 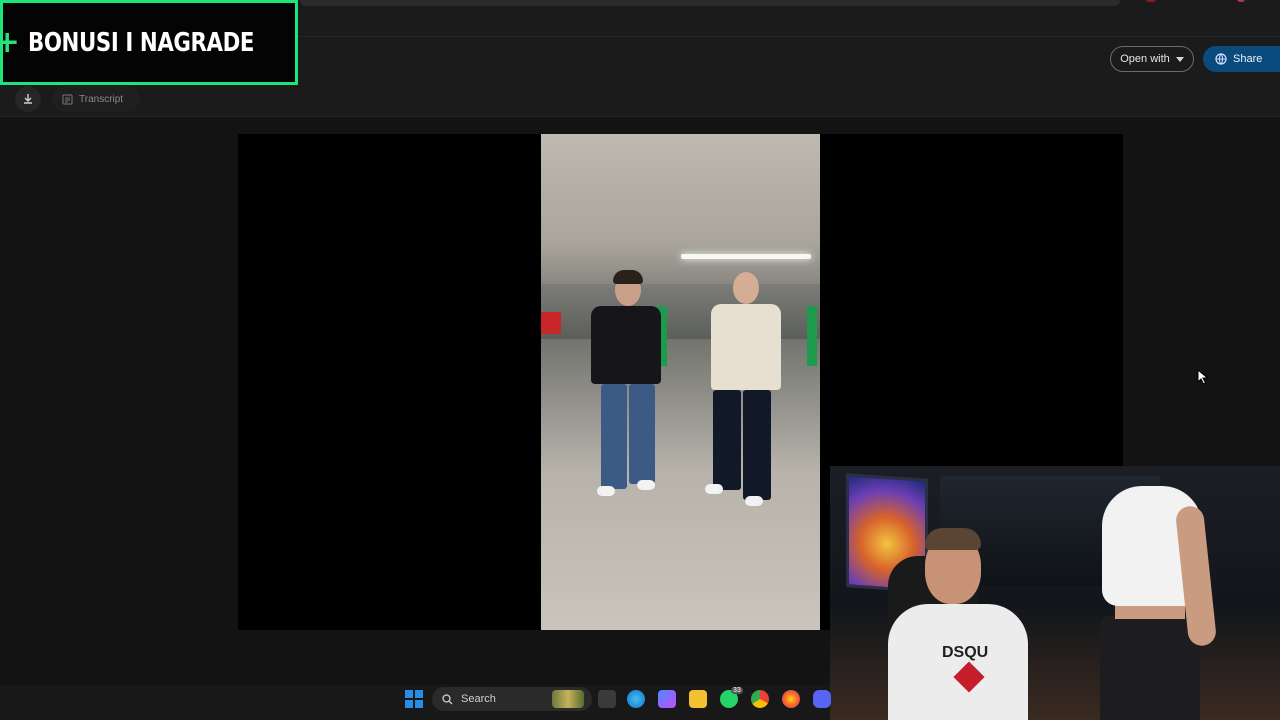 I want to click on open-with-button: Open with, so click(x=1152, y=59).